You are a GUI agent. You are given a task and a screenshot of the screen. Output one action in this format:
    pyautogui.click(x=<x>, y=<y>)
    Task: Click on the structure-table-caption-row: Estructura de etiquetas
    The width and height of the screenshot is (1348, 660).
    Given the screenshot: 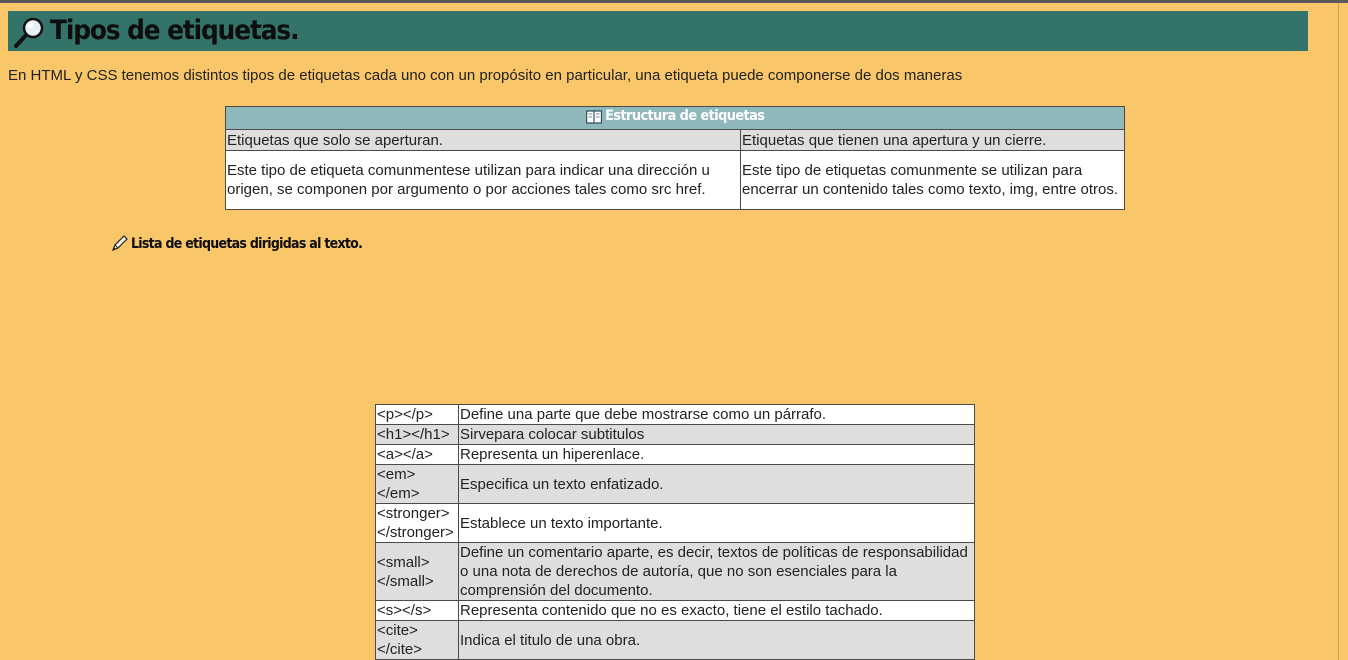 What is the action you would take?
    pyautogui.click(x=675, y=118)
    